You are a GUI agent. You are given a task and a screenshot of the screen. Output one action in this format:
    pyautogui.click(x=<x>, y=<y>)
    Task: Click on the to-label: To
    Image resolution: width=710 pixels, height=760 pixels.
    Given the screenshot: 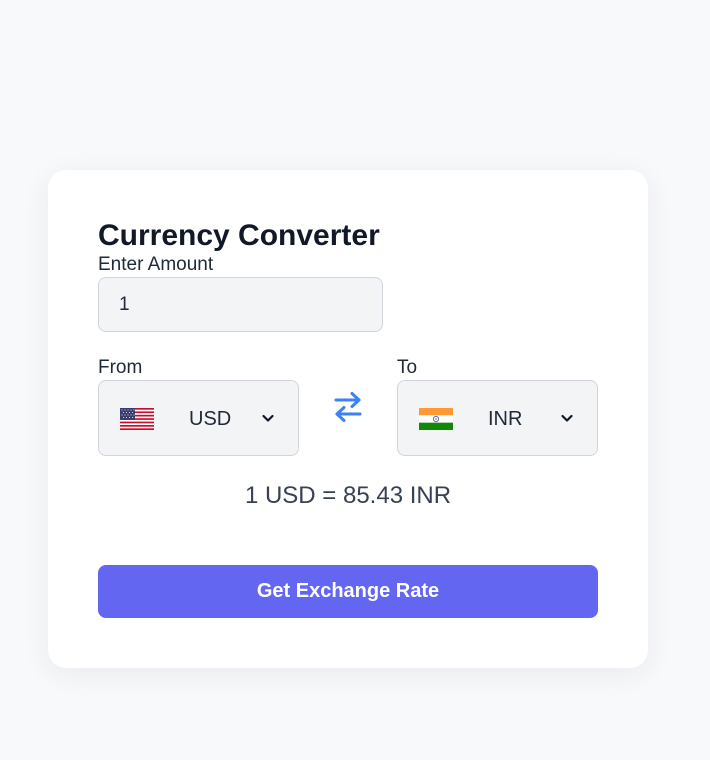 What is the action you would take?
    pyautogui.click(x=407, y=367)
    